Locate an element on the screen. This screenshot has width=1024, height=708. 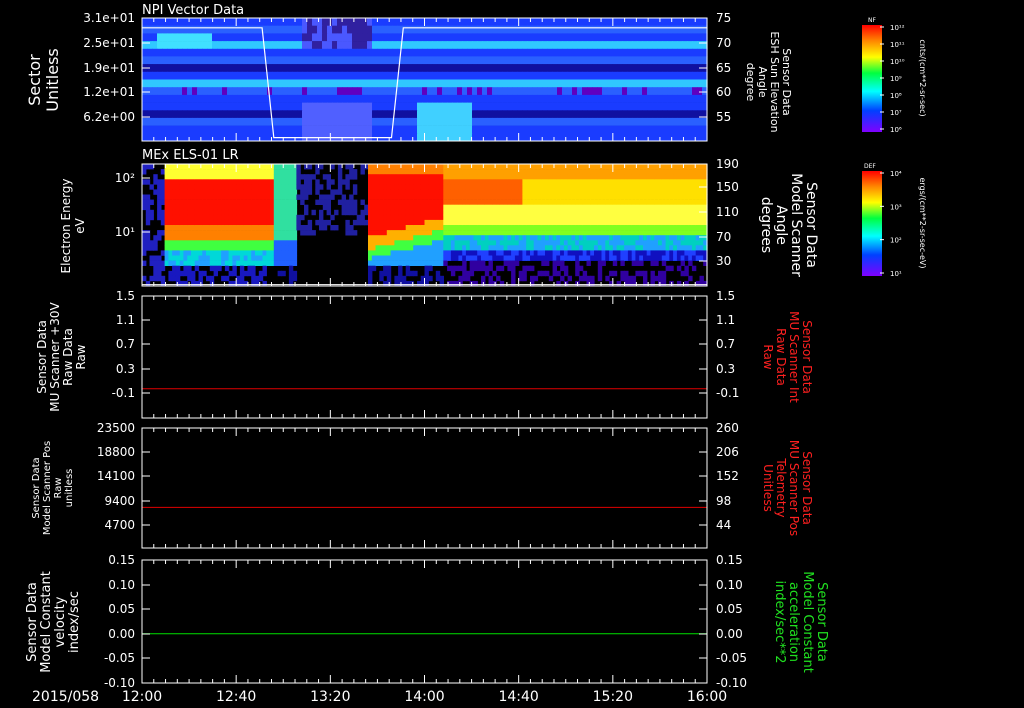
mu30v-y-ticks: 1.51.10.70.3-0.1 is located at coordinates (131, 344).